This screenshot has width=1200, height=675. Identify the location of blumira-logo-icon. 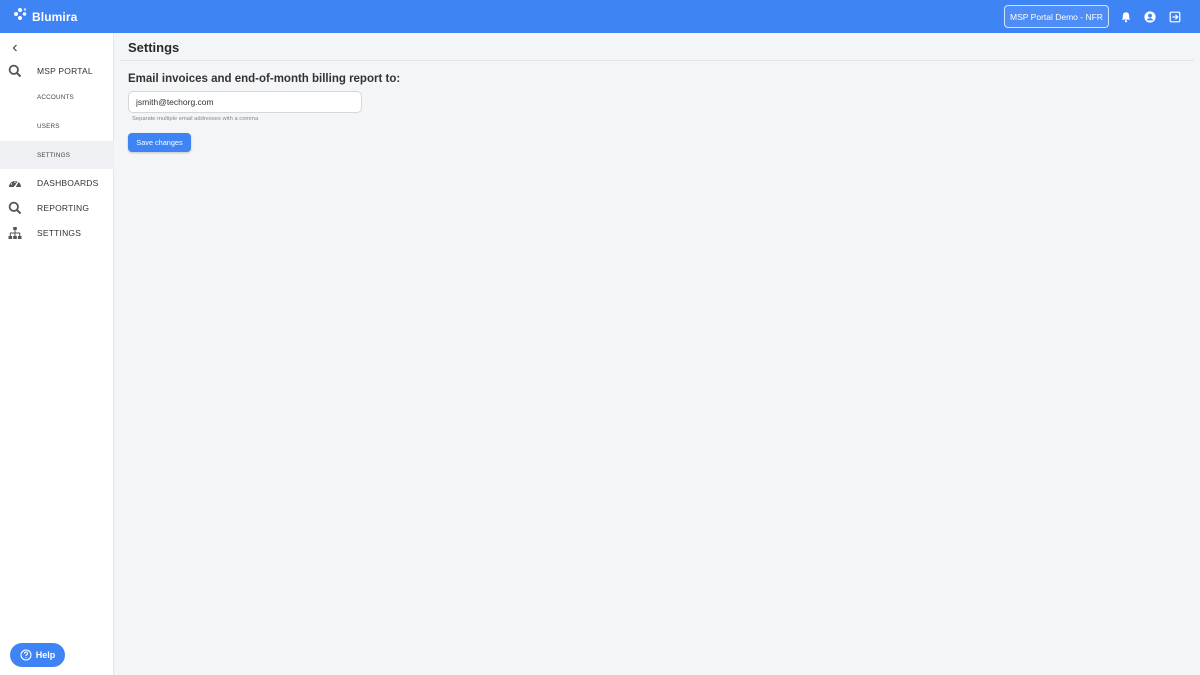
(20, 16).